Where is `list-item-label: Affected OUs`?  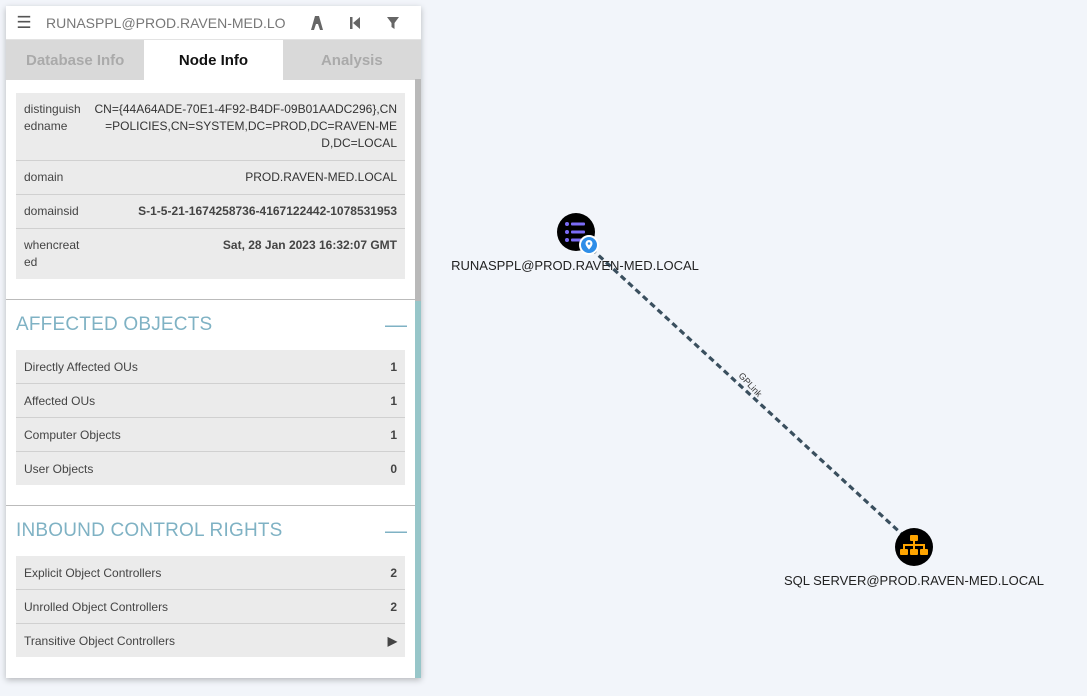 list-item-label: Affected OUs is located at coordinates (60, 400).